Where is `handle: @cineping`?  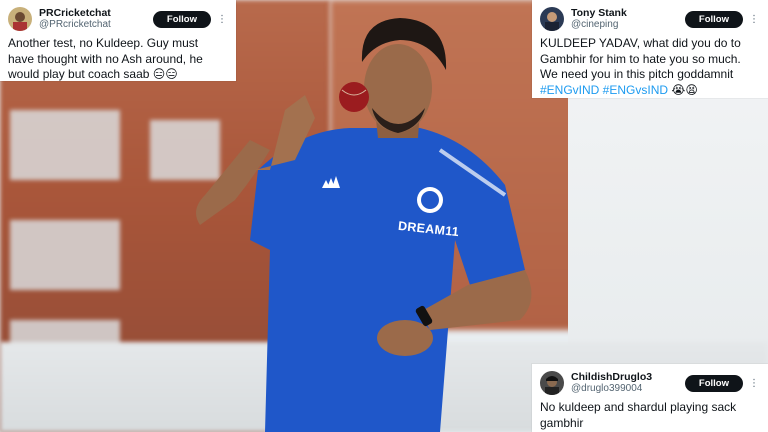
handle: @cineping is located at coordinates (628, 25).